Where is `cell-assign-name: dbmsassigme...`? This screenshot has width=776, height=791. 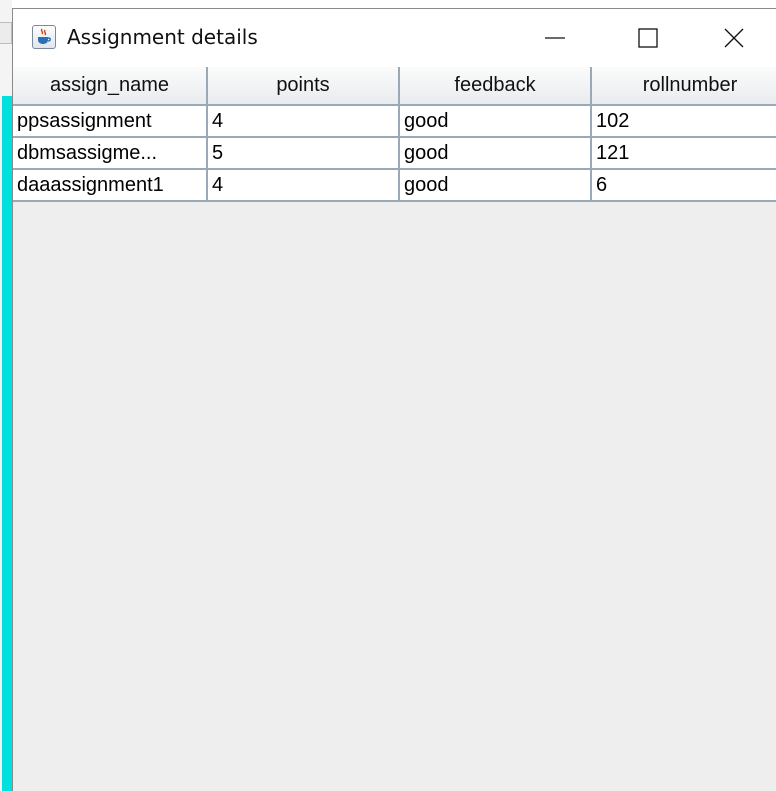 cell-assign-name: dbmsassigme... is located at coordinates (110, 153).